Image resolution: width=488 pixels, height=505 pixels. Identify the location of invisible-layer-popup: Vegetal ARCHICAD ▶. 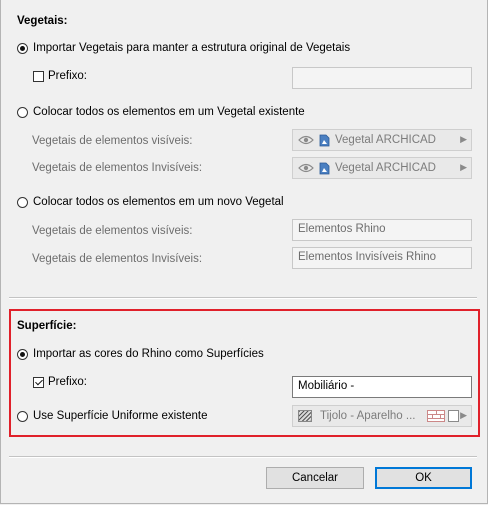
(382, 168).